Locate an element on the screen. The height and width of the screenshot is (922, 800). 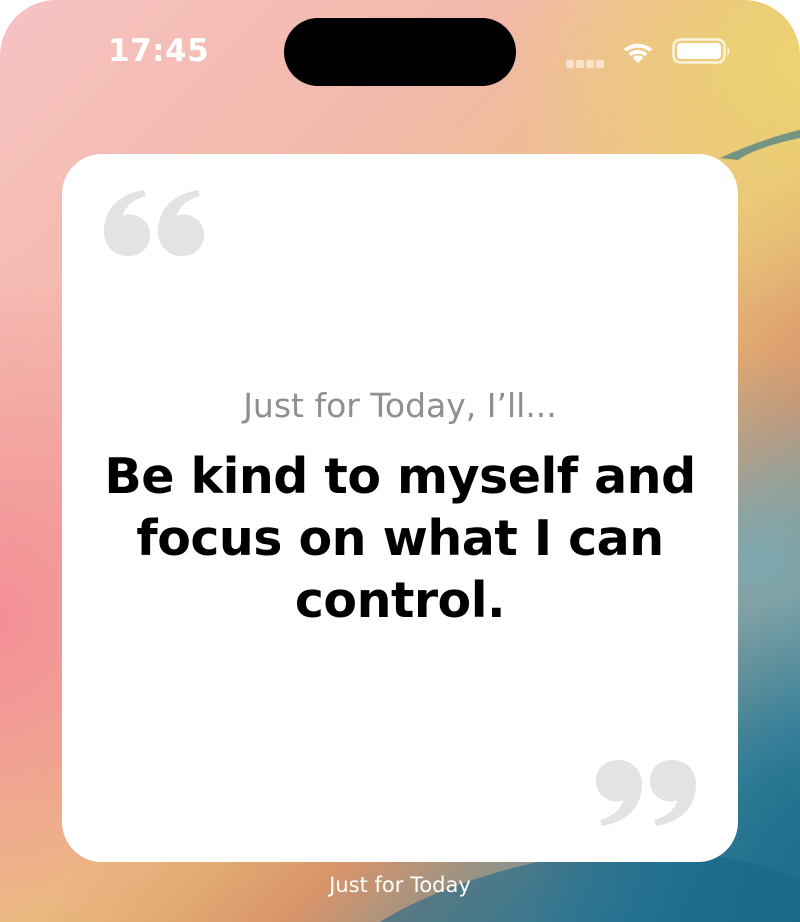
status-time: 17:45 is located at coordinates (159, 51).